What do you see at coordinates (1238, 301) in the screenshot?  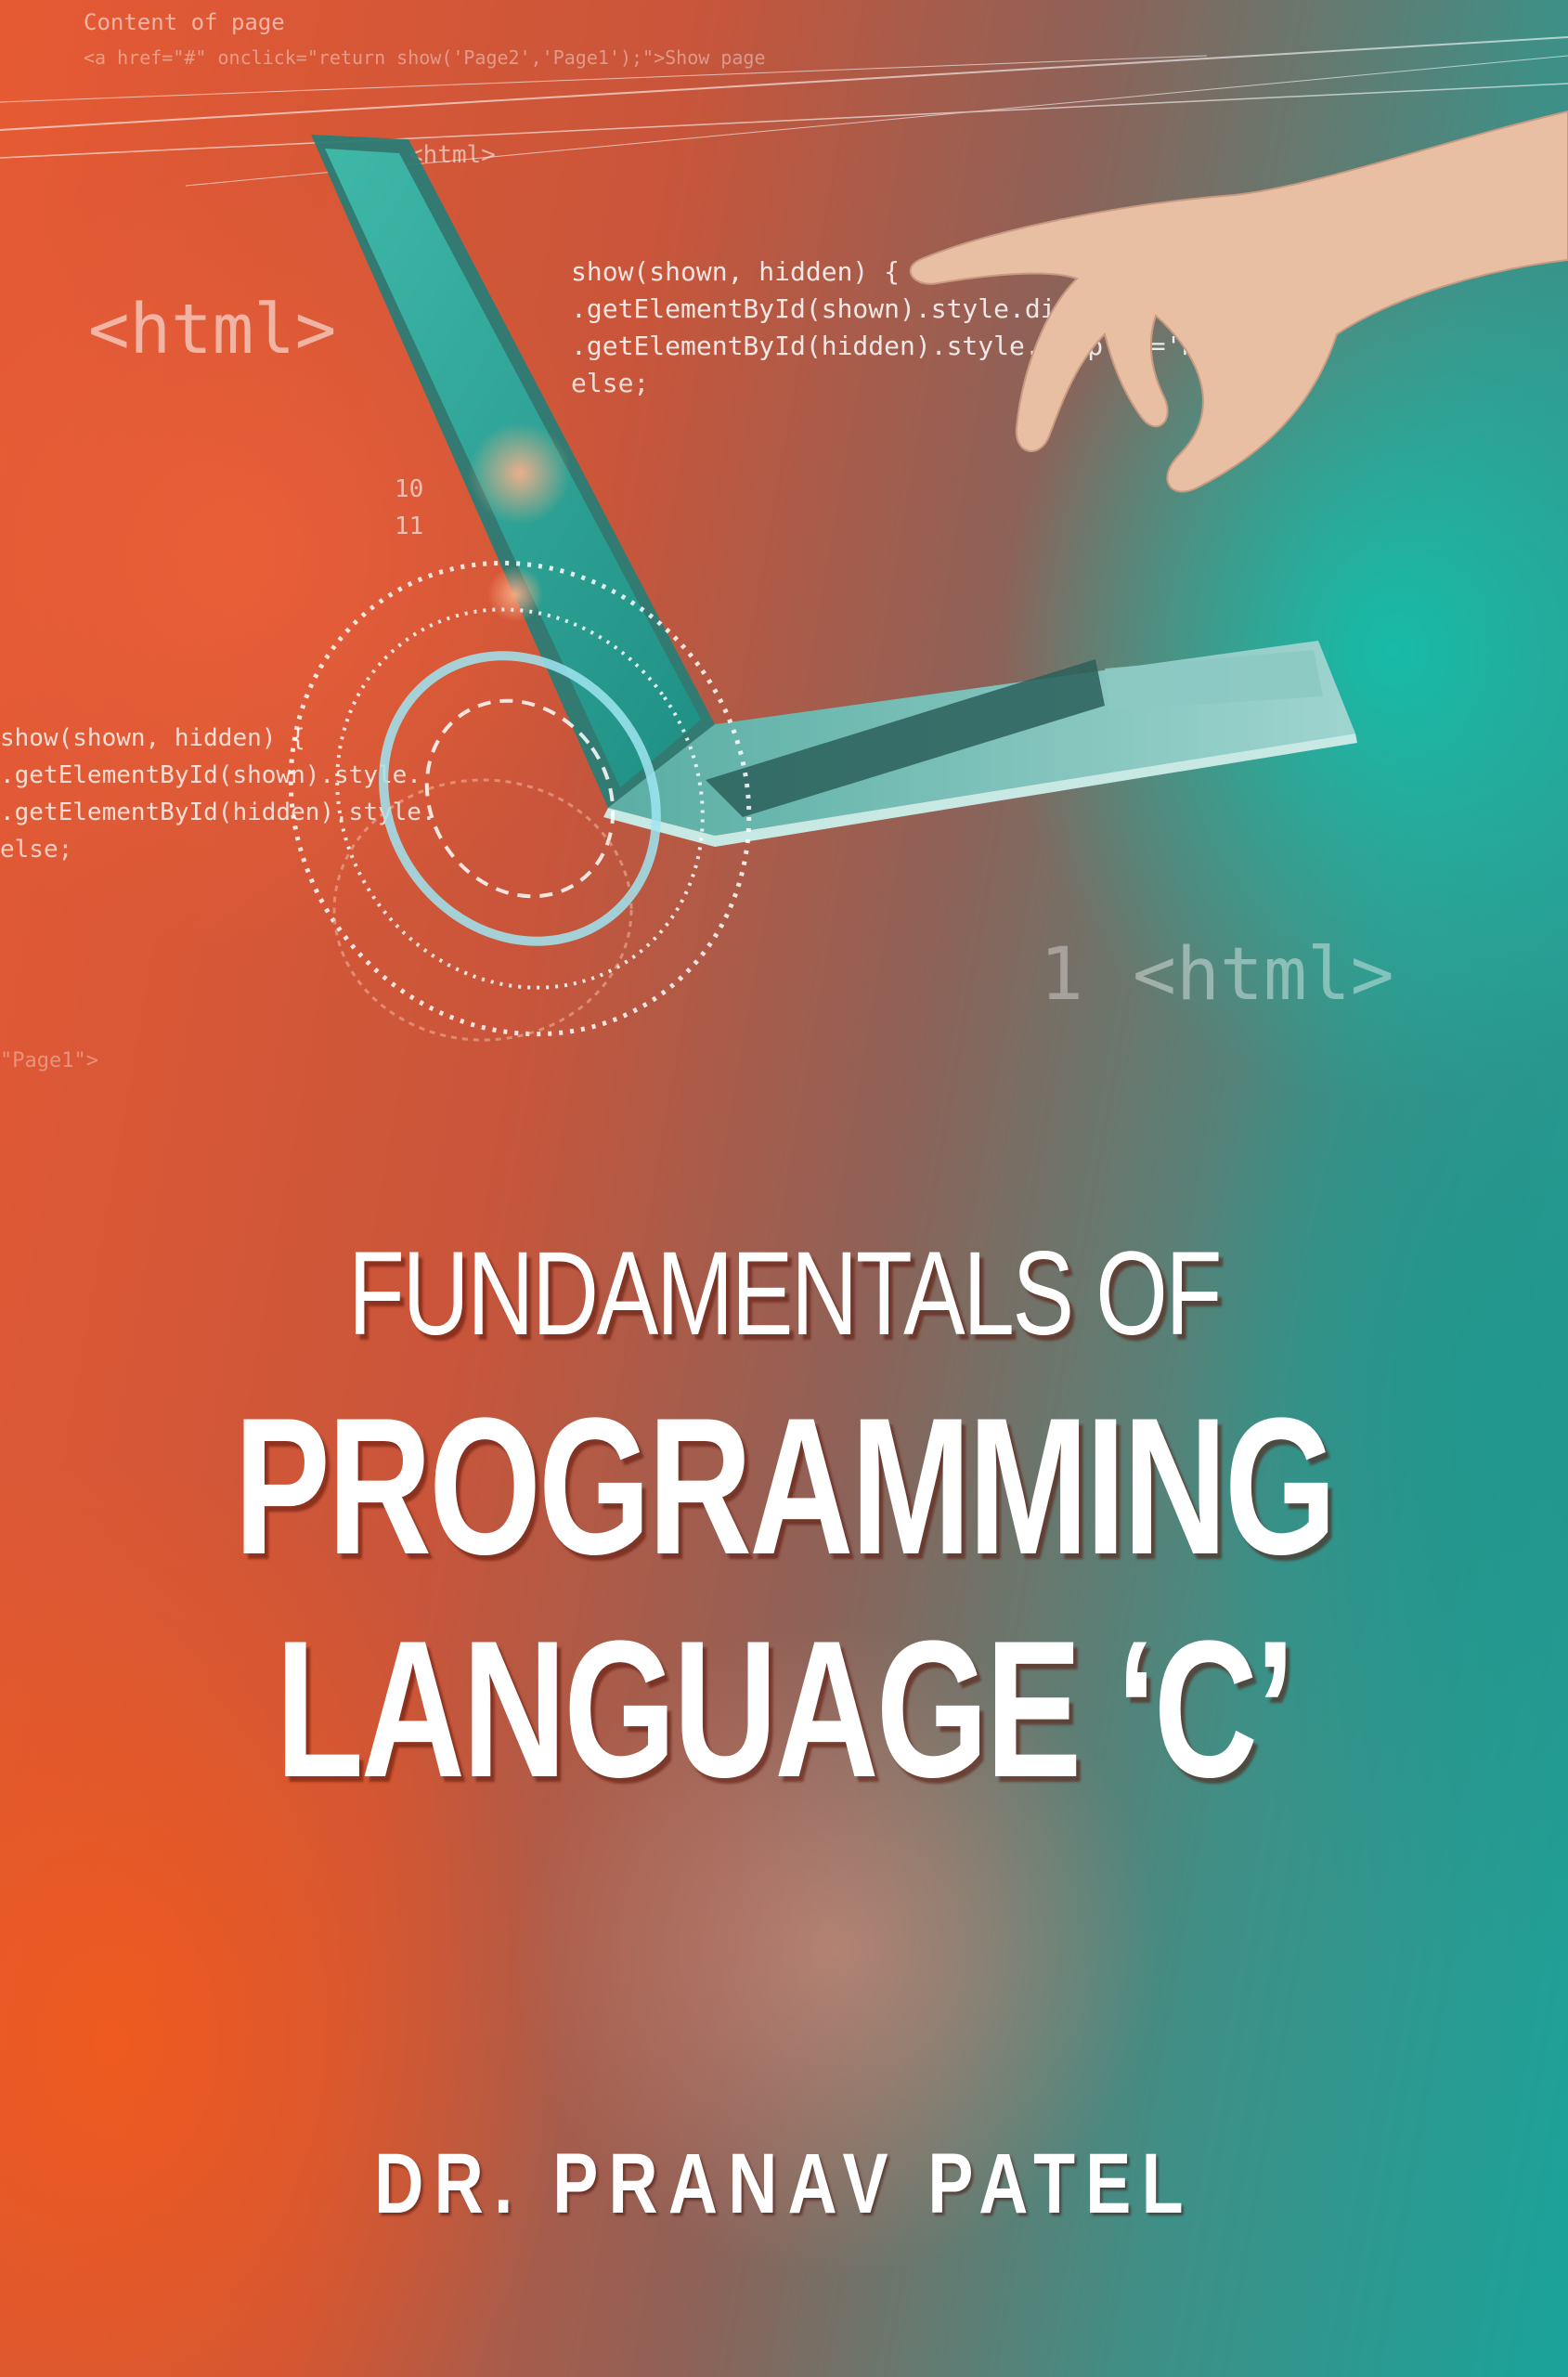 I see `hand-icon` at bounding box center [1238, 301].